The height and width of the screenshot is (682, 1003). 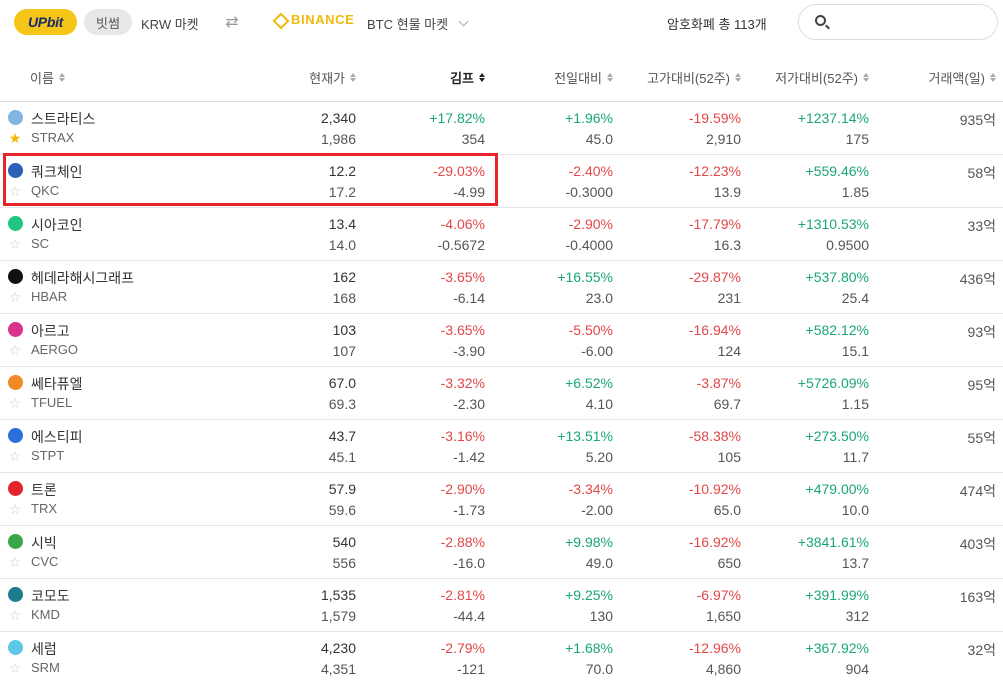 What do you see at coordinates (44, 649) in the screenshot?
I see `coin-name: 세럼` at bounding box center [44, 649].